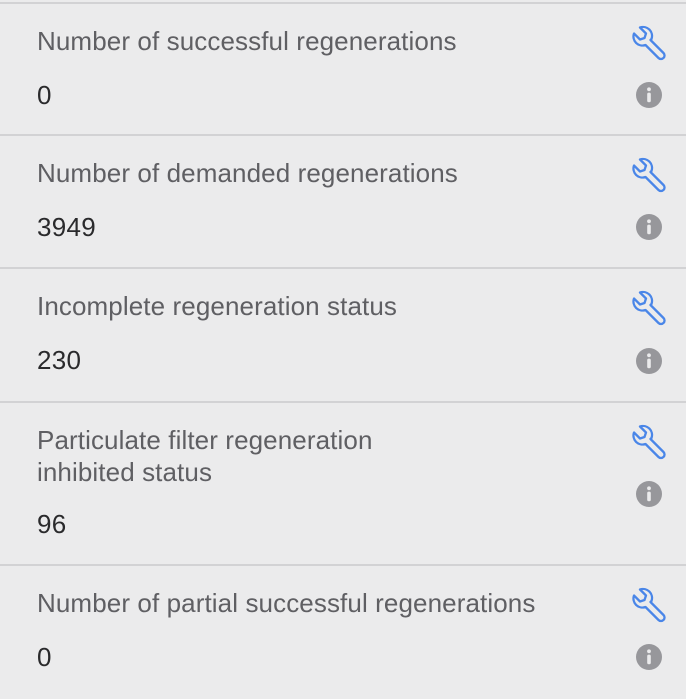  I want to click on parameter-label: Number of demanded regenerations, so click(247, 173).